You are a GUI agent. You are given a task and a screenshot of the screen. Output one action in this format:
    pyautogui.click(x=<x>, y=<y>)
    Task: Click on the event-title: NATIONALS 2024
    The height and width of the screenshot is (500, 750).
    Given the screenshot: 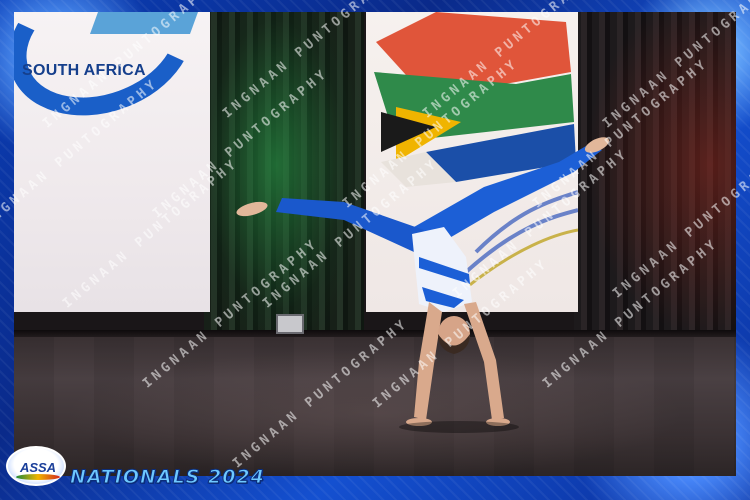 What is the action you would take?
    pyautogui.click(x=167, y=477)
    